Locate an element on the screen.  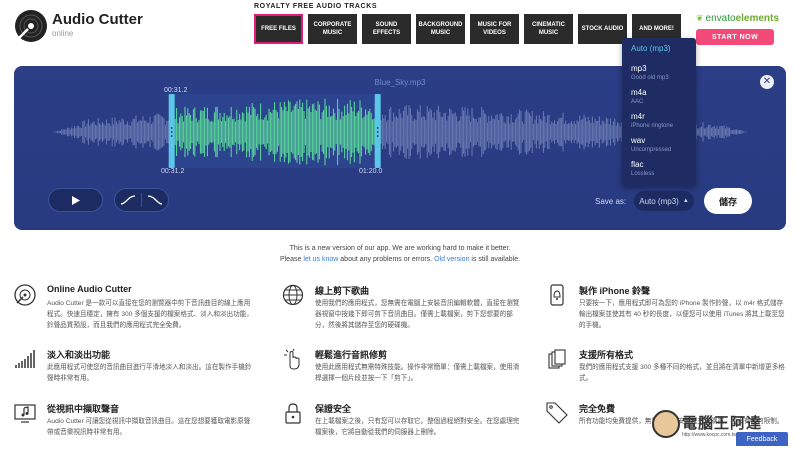
feature-desc: 此應用程式可使您的音訊曲目進行平滑地淡入和淡出。這在製作手機鈴聲時非常有用。 is located at coordinates (149, 373).